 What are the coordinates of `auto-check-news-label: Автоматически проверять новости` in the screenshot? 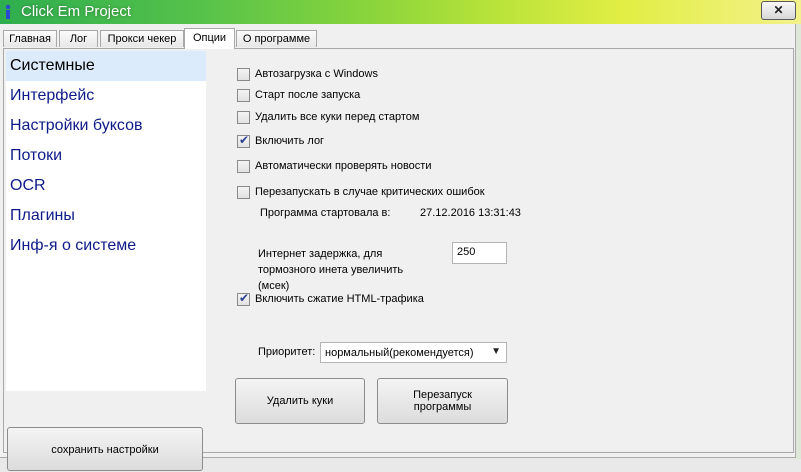 It's located at (343, 166).